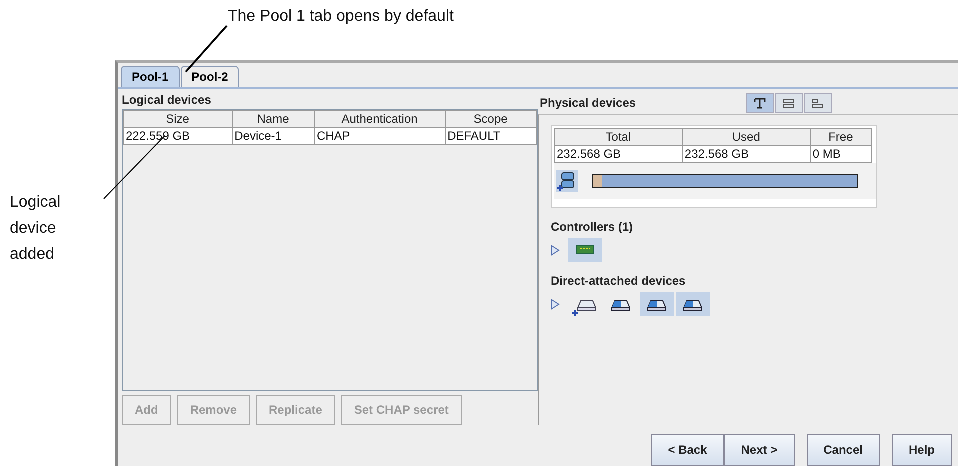  Describe the element at coordinates (618, 137) in the screenshot. I see `column-header: Total` at that location.